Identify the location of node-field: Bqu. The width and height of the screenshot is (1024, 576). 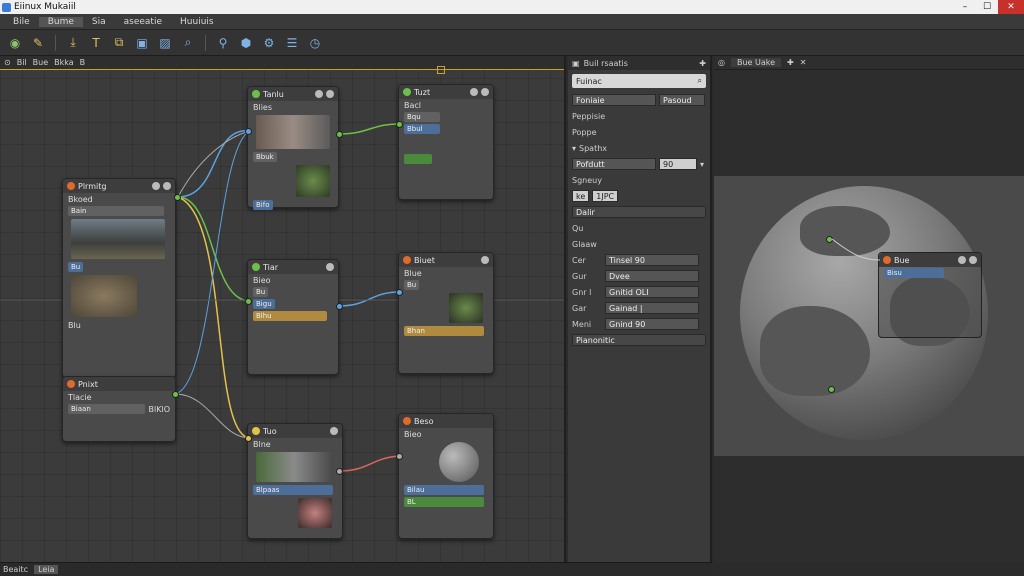
(422, 117).